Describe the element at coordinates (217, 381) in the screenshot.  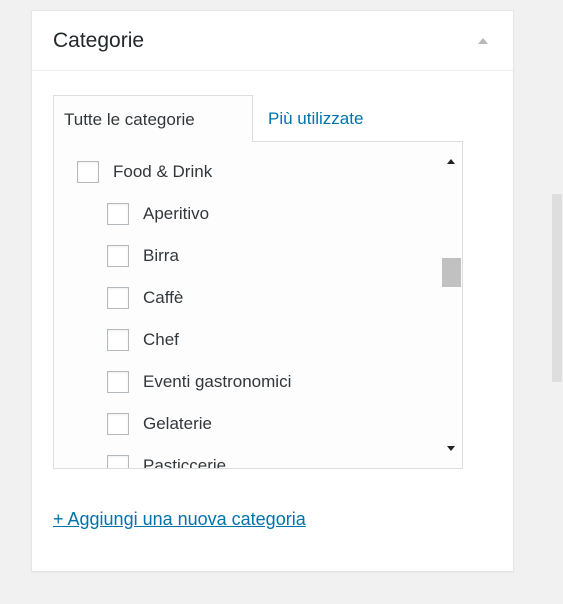
I see `category-label: Eventi gastronomici` at that location.